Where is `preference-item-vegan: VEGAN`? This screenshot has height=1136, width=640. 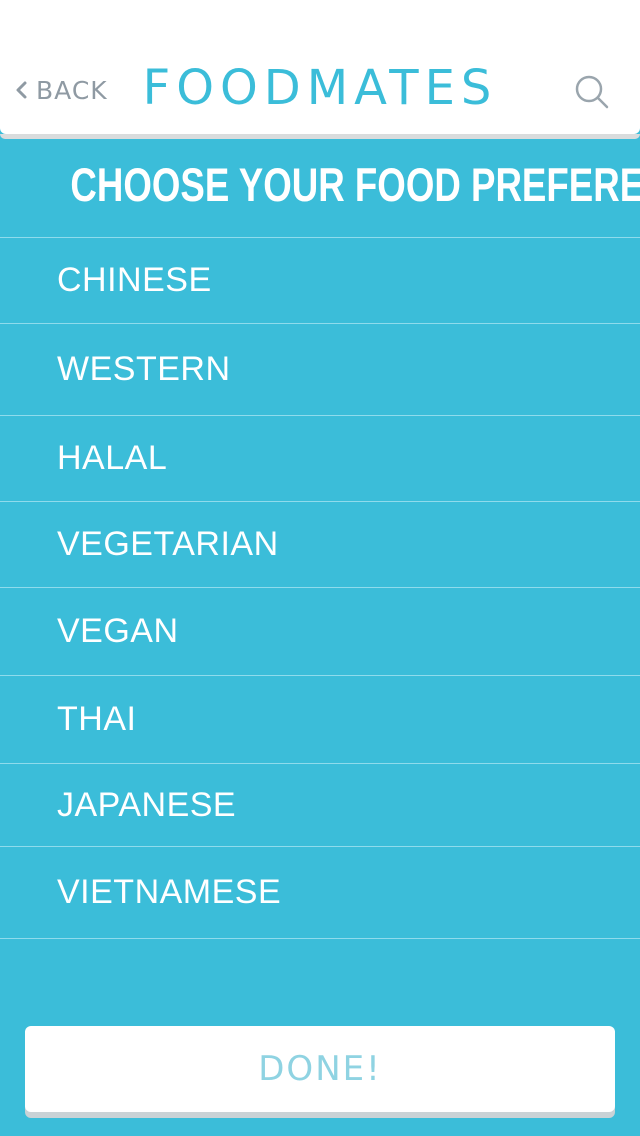
preference-item-vegan: VEGAN is located at coordinates (320, 632).